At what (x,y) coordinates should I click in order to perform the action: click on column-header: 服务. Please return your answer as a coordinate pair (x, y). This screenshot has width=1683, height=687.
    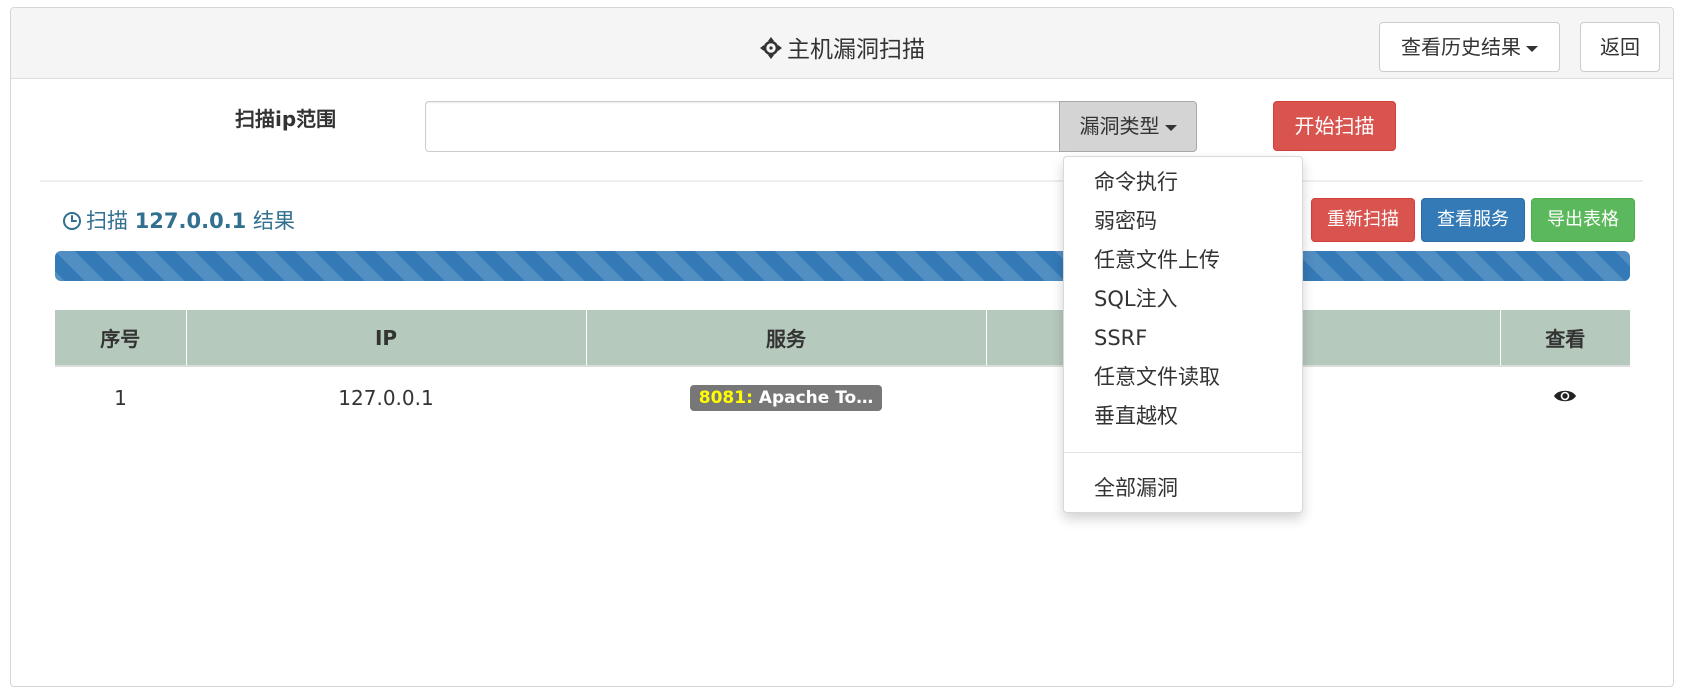
    Looking at the image, I should click on (786, 338).